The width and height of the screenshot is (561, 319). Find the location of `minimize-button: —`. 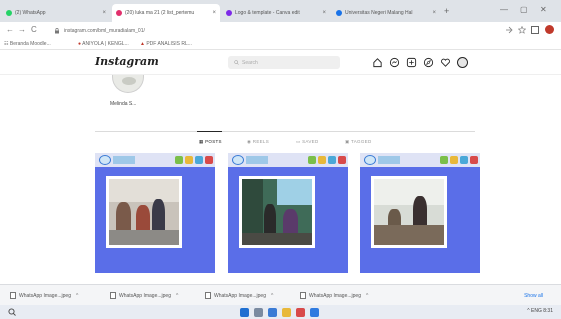

minimize-button: — is located at coordinates (504, 9).